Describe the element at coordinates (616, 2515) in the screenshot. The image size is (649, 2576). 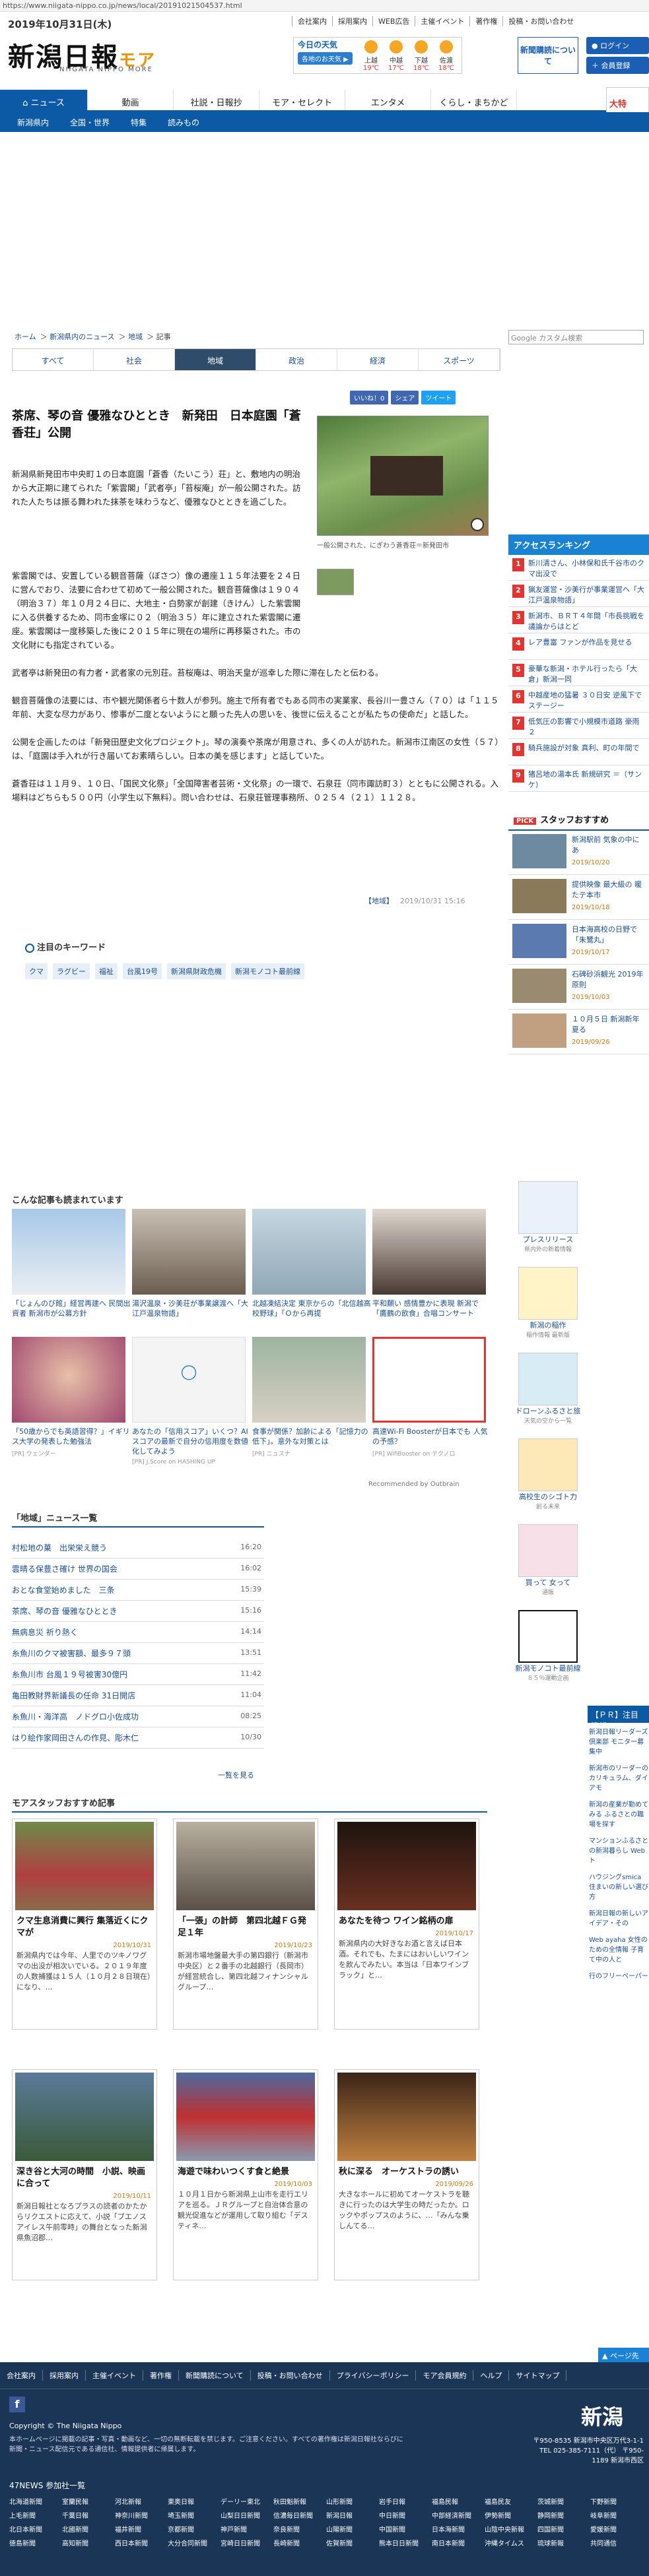
I see `network-link: 岐阜新聞` at that location.